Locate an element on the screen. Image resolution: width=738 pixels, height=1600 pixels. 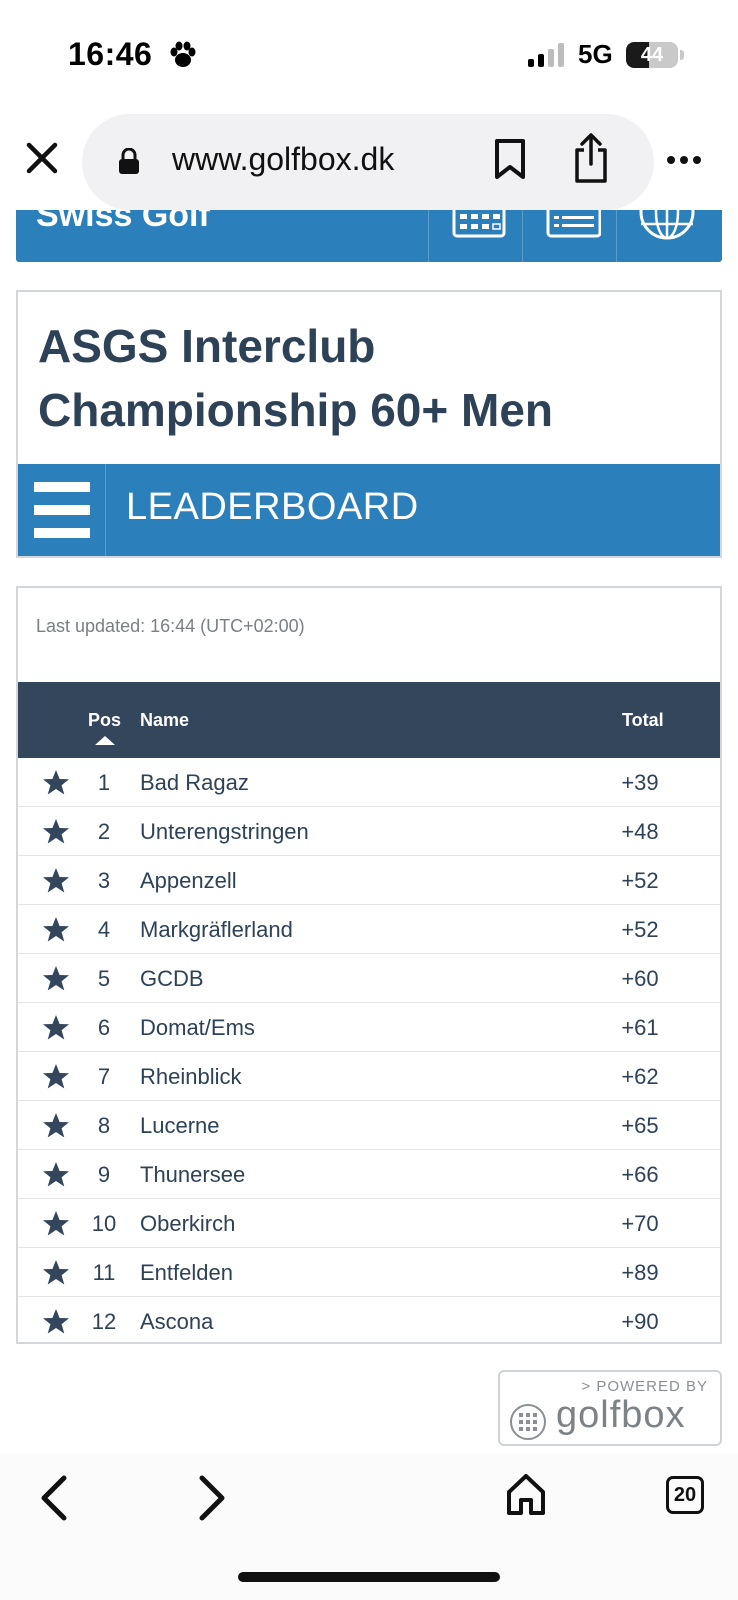
row-position: 6 is located at coordinates (104, 1027).